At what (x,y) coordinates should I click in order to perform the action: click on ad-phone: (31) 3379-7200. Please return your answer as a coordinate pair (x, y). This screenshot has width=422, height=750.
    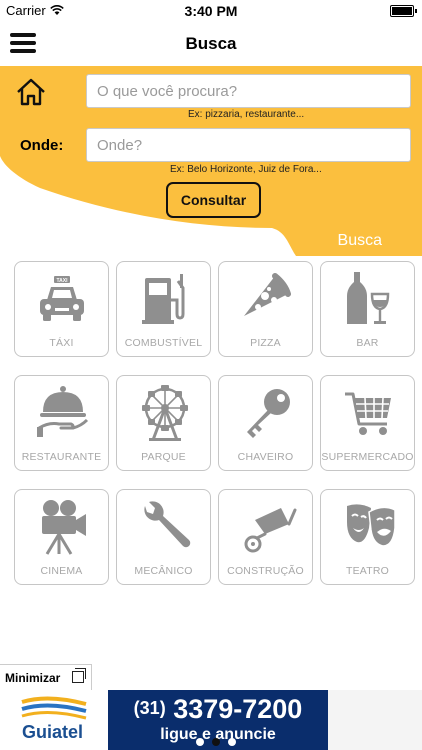
    Looking at the image, I should click on (218, 709).